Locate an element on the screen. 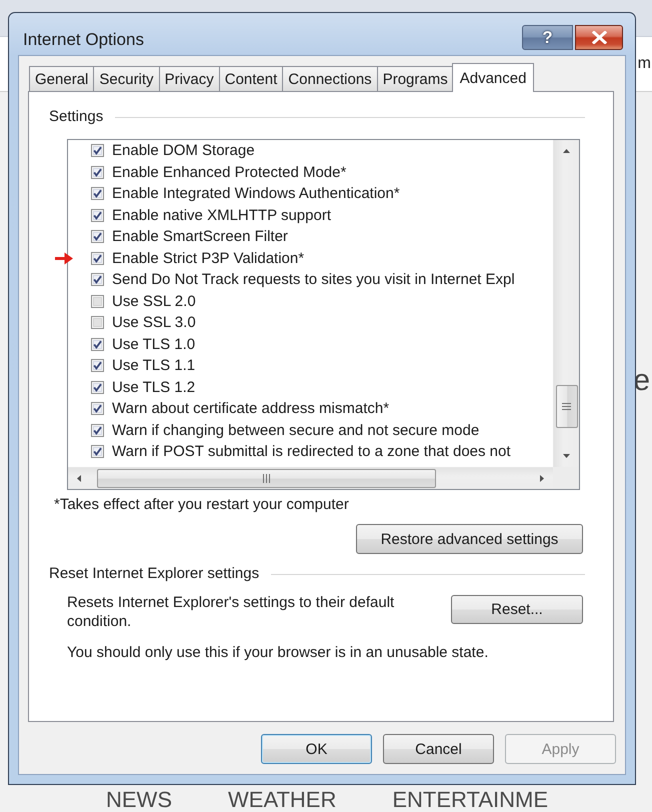 Image resolution: width=652 pixels, height=812 pixels. dialog-button: Cancel is located at coordinates (438, 749).